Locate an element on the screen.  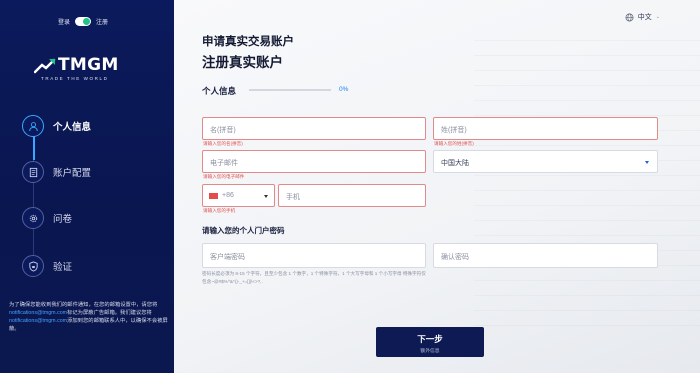
globe-icon is located at coordinates (629, 17).